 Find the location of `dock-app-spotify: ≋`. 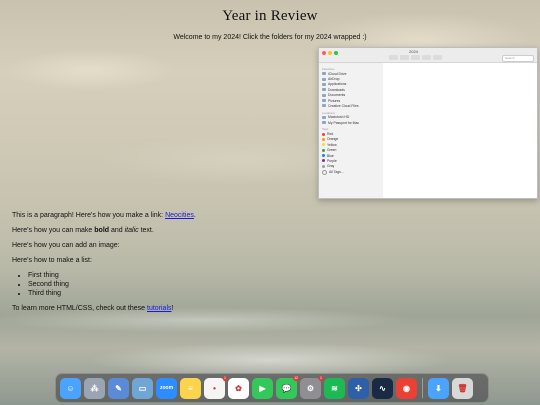

dock-app-spotify: ≋ is located at coordinates (334, 388).